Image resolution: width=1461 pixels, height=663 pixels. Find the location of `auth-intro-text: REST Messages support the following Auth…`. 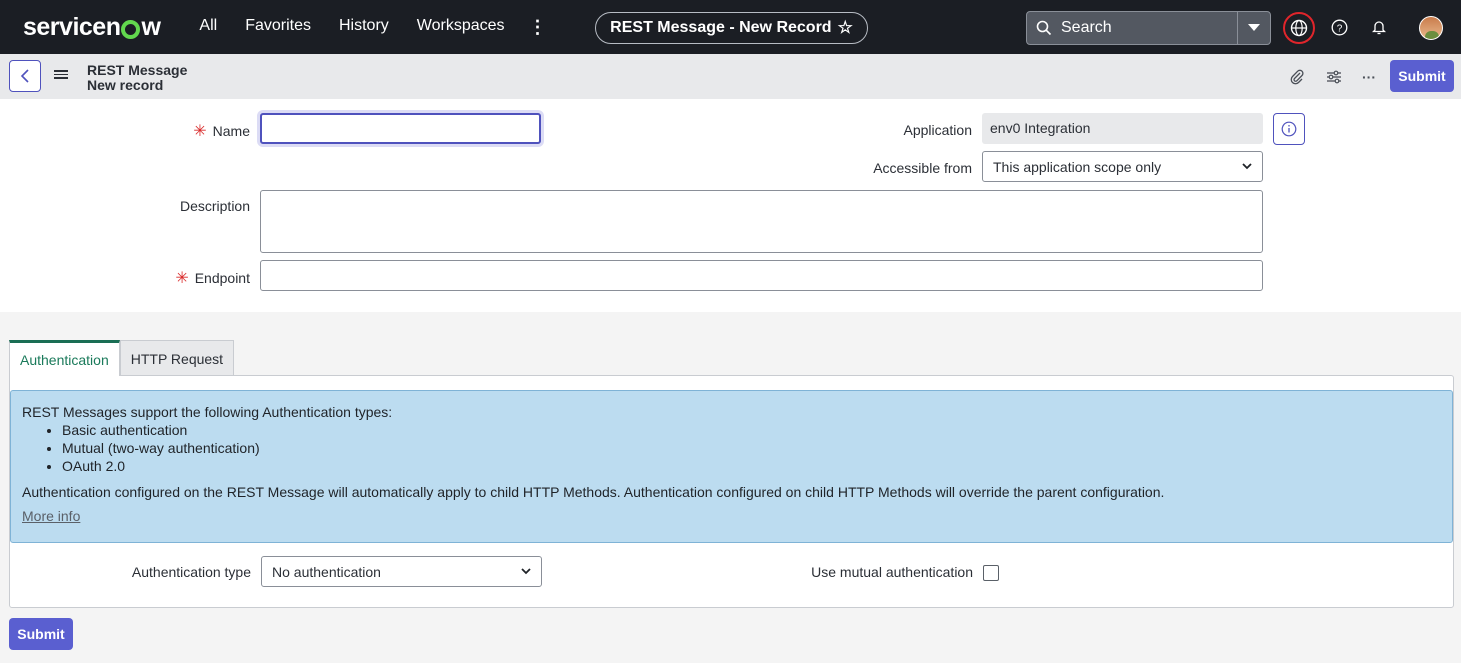

auth-intro-text: REST Messages support the following Auth… is located at coordinates (207, 412).